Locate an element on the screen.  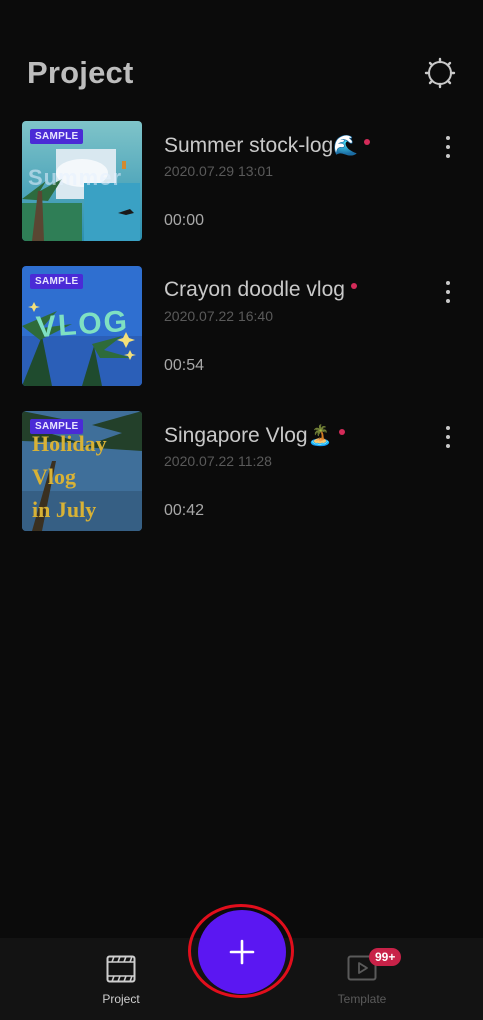
gear-icon is located at coordinates (440, 73).